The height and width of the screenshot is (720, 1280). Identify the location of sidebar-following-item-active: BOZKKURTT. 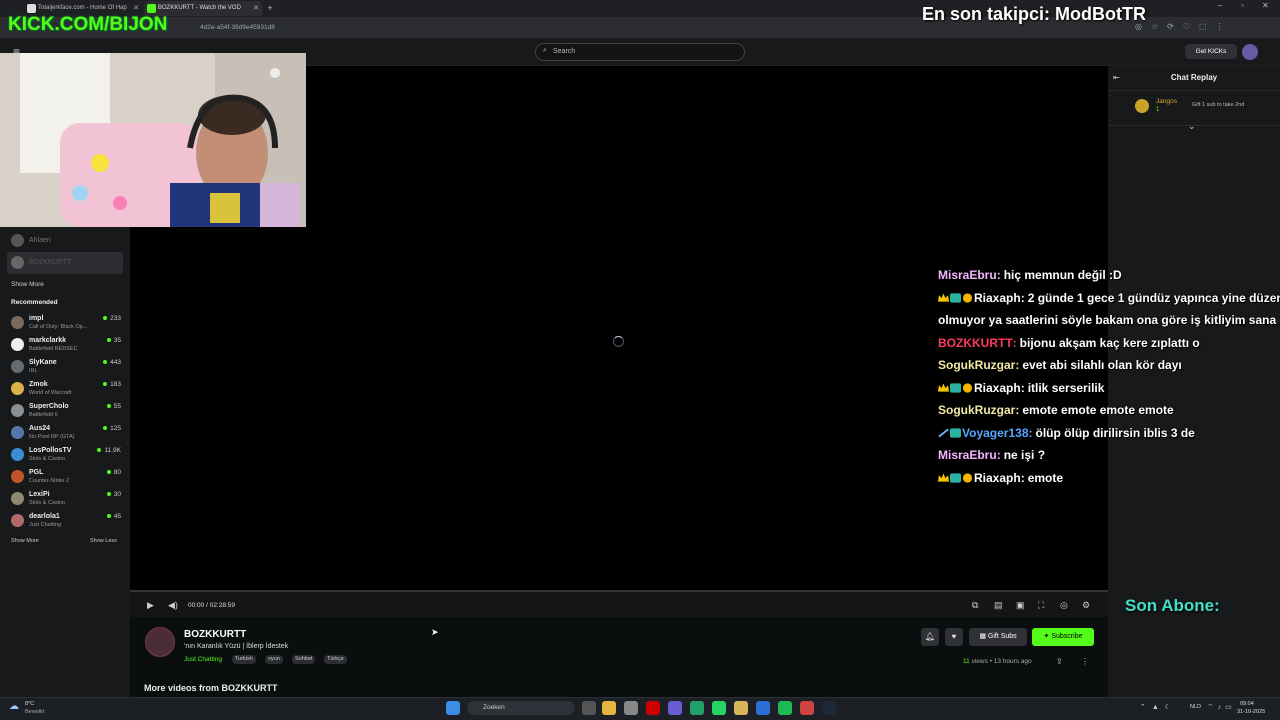
(65, 263).